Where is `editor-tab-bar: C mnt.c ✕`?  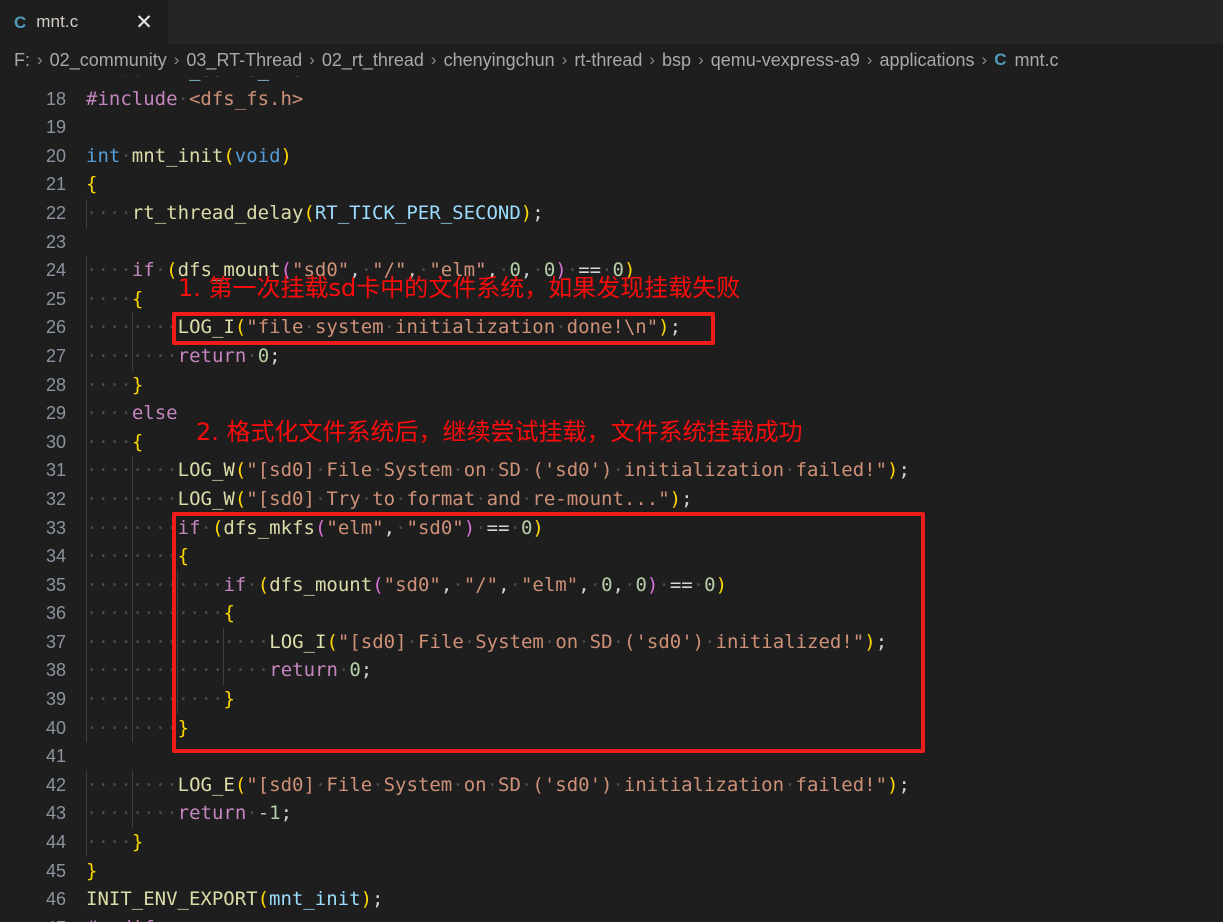 editor-tab-bar: C mnt.c ✕ is located at coordinates (611, 22).